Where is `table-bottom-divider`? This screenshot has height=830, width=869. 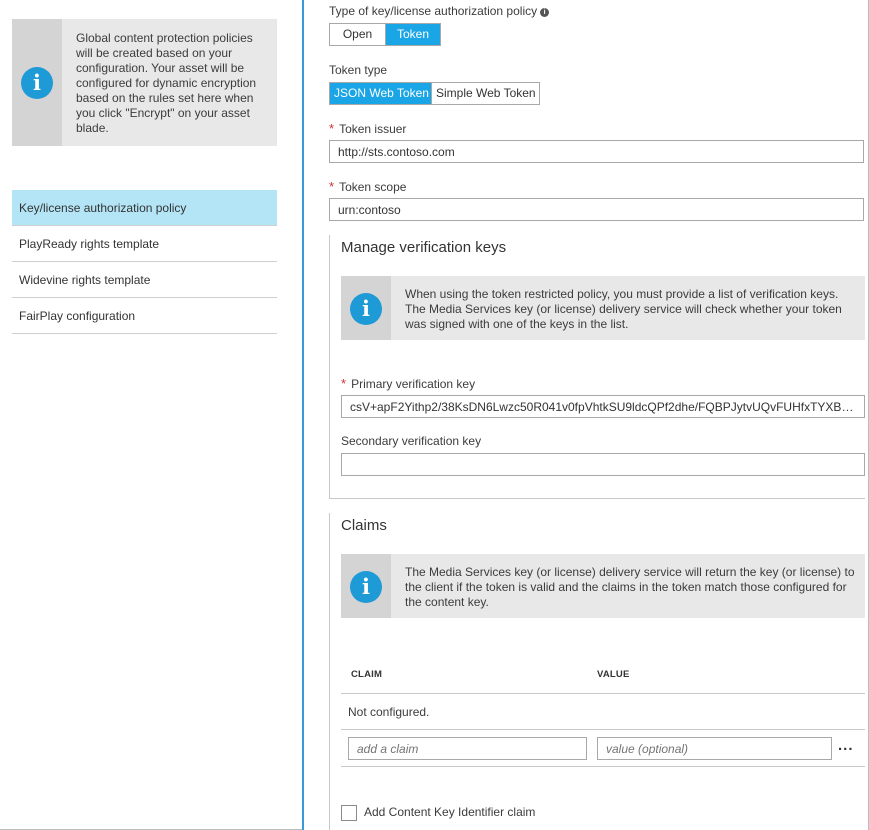 table-bottom-divider is located at coordinates (603, 766).